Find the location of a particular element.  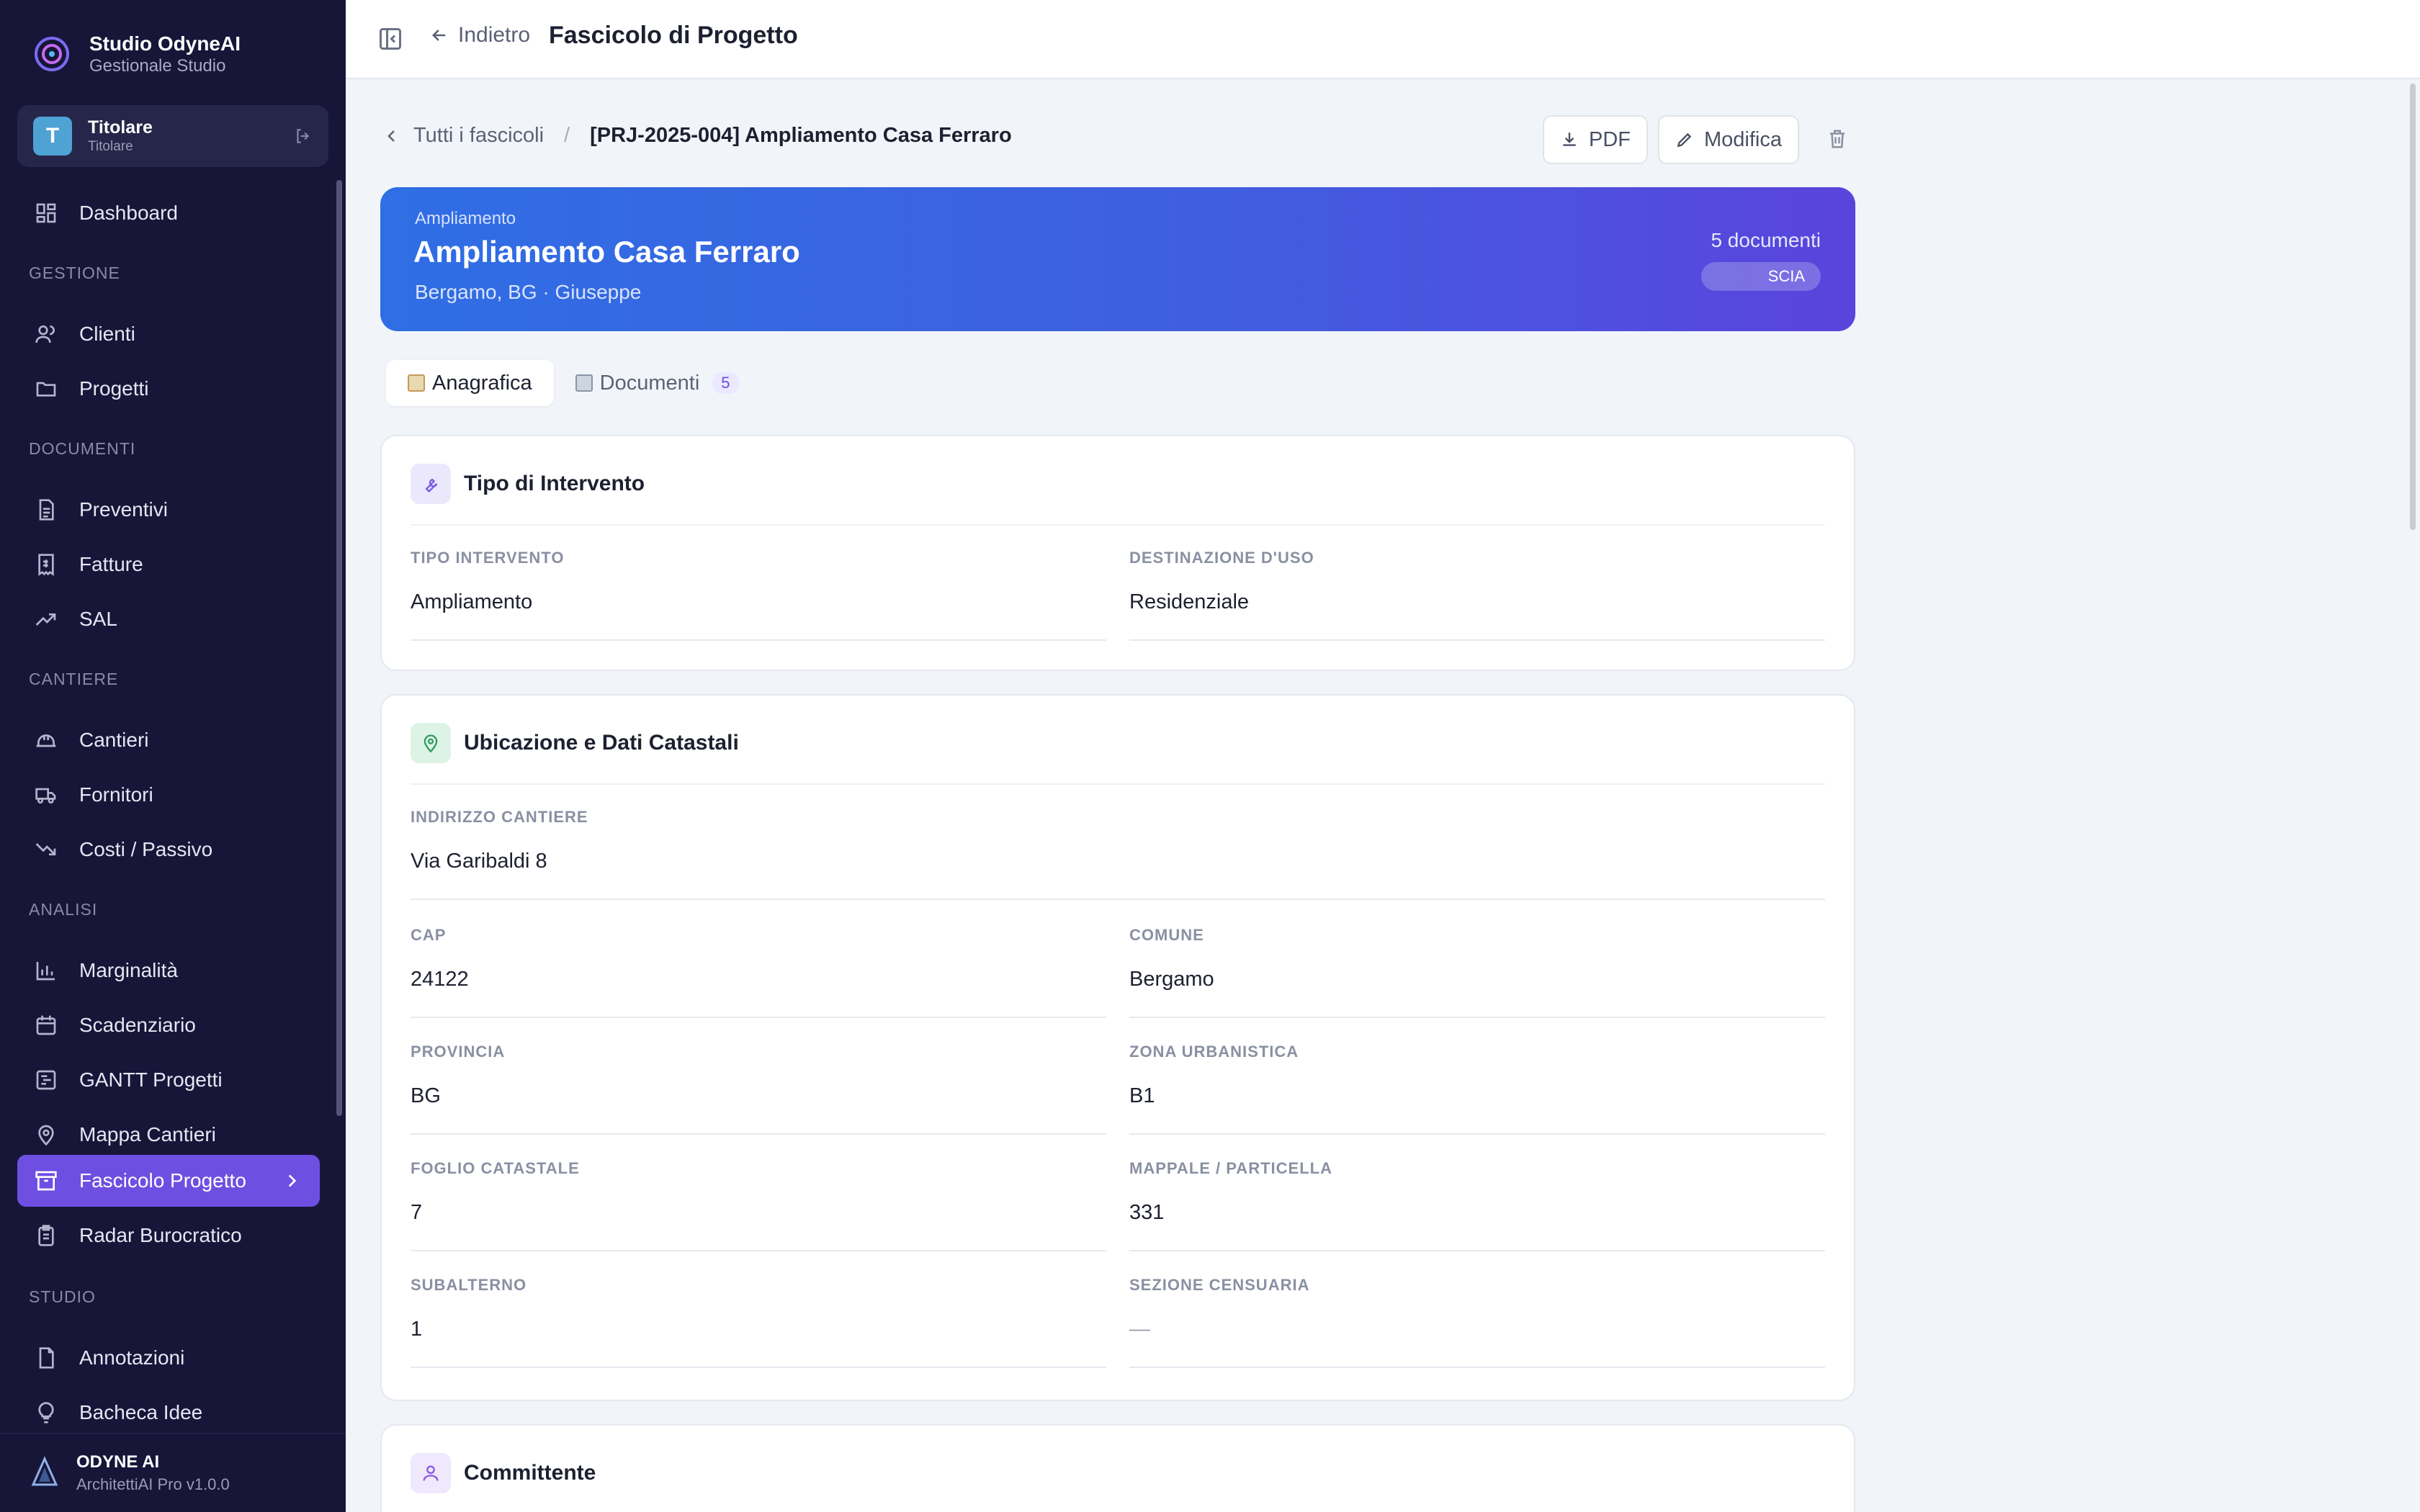

field-provincia: PROVINCIA BG is located at coordinates (759, 1089).